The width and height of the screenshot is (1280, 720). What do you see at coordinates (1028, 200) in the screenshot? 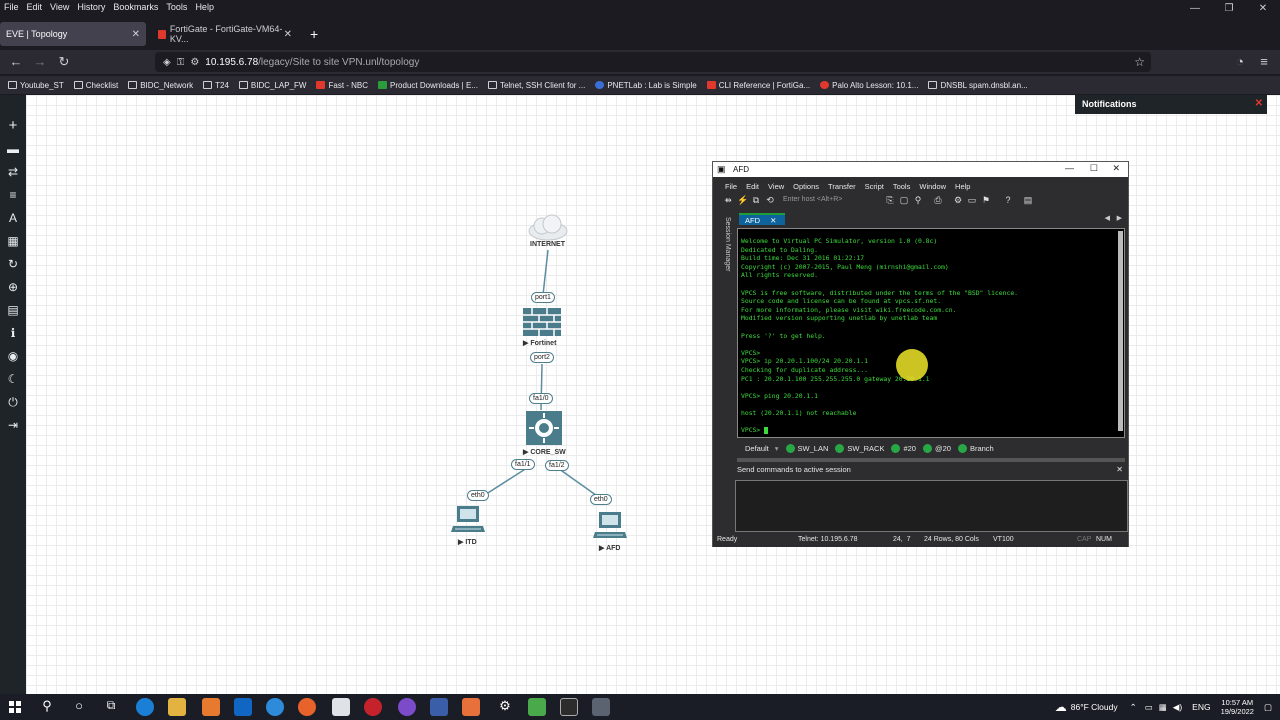
I see `monitor-icon: ▤` at bounding box center [1028, 200].